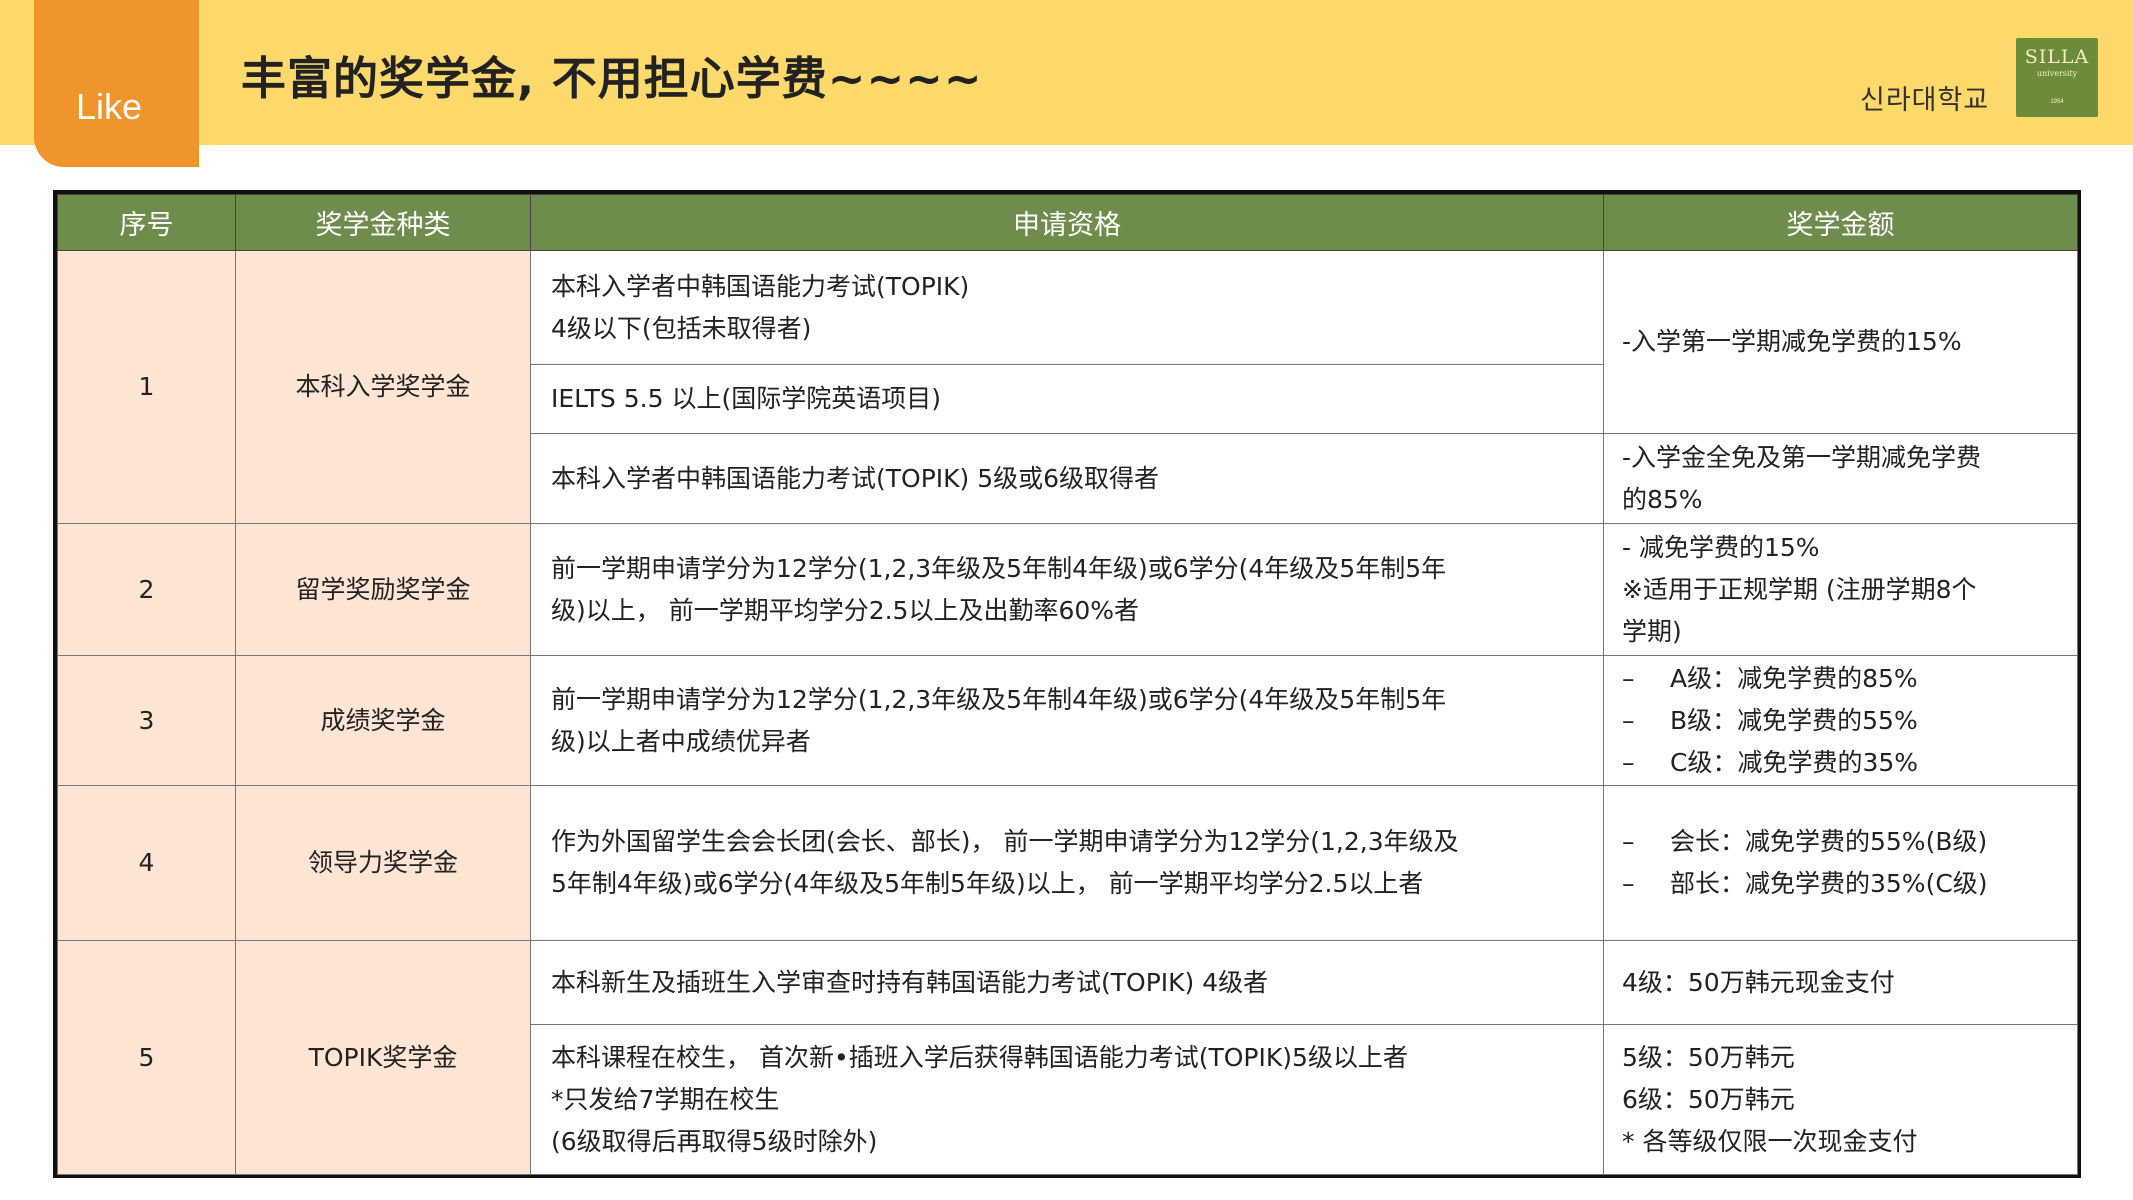  What do you see at coordinates (1840, 1099) in the screenshot?
I see `amount-cell: 5级：50万韩元 6级：50万韩元 * 各等级仅限一次现金支付` at bounding box center [1840, 1099].